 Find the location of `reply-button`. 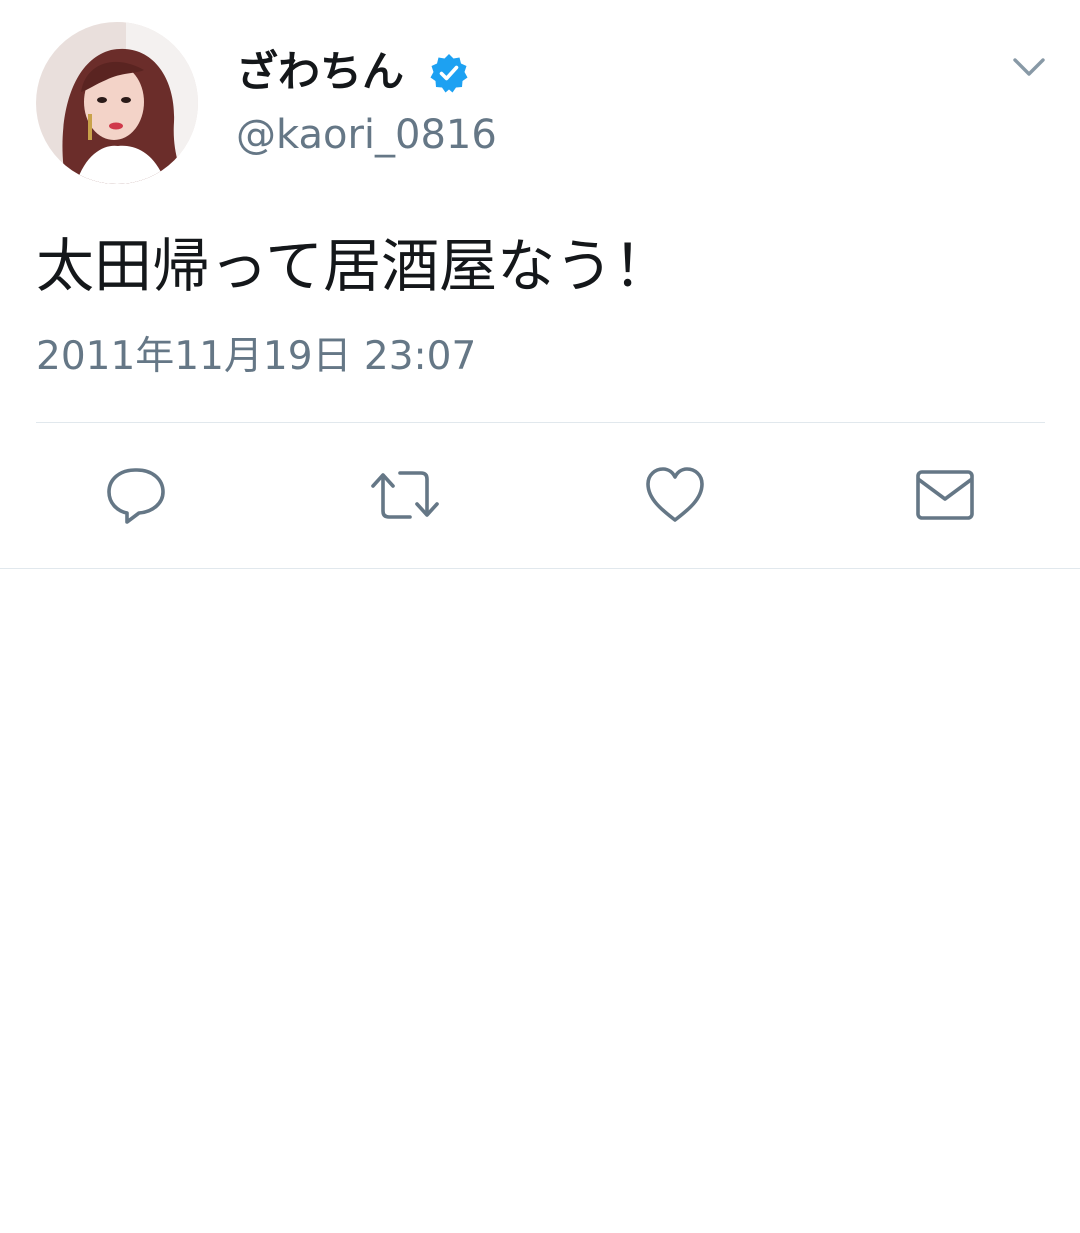

reply-button is located at coordinates (137, 495).